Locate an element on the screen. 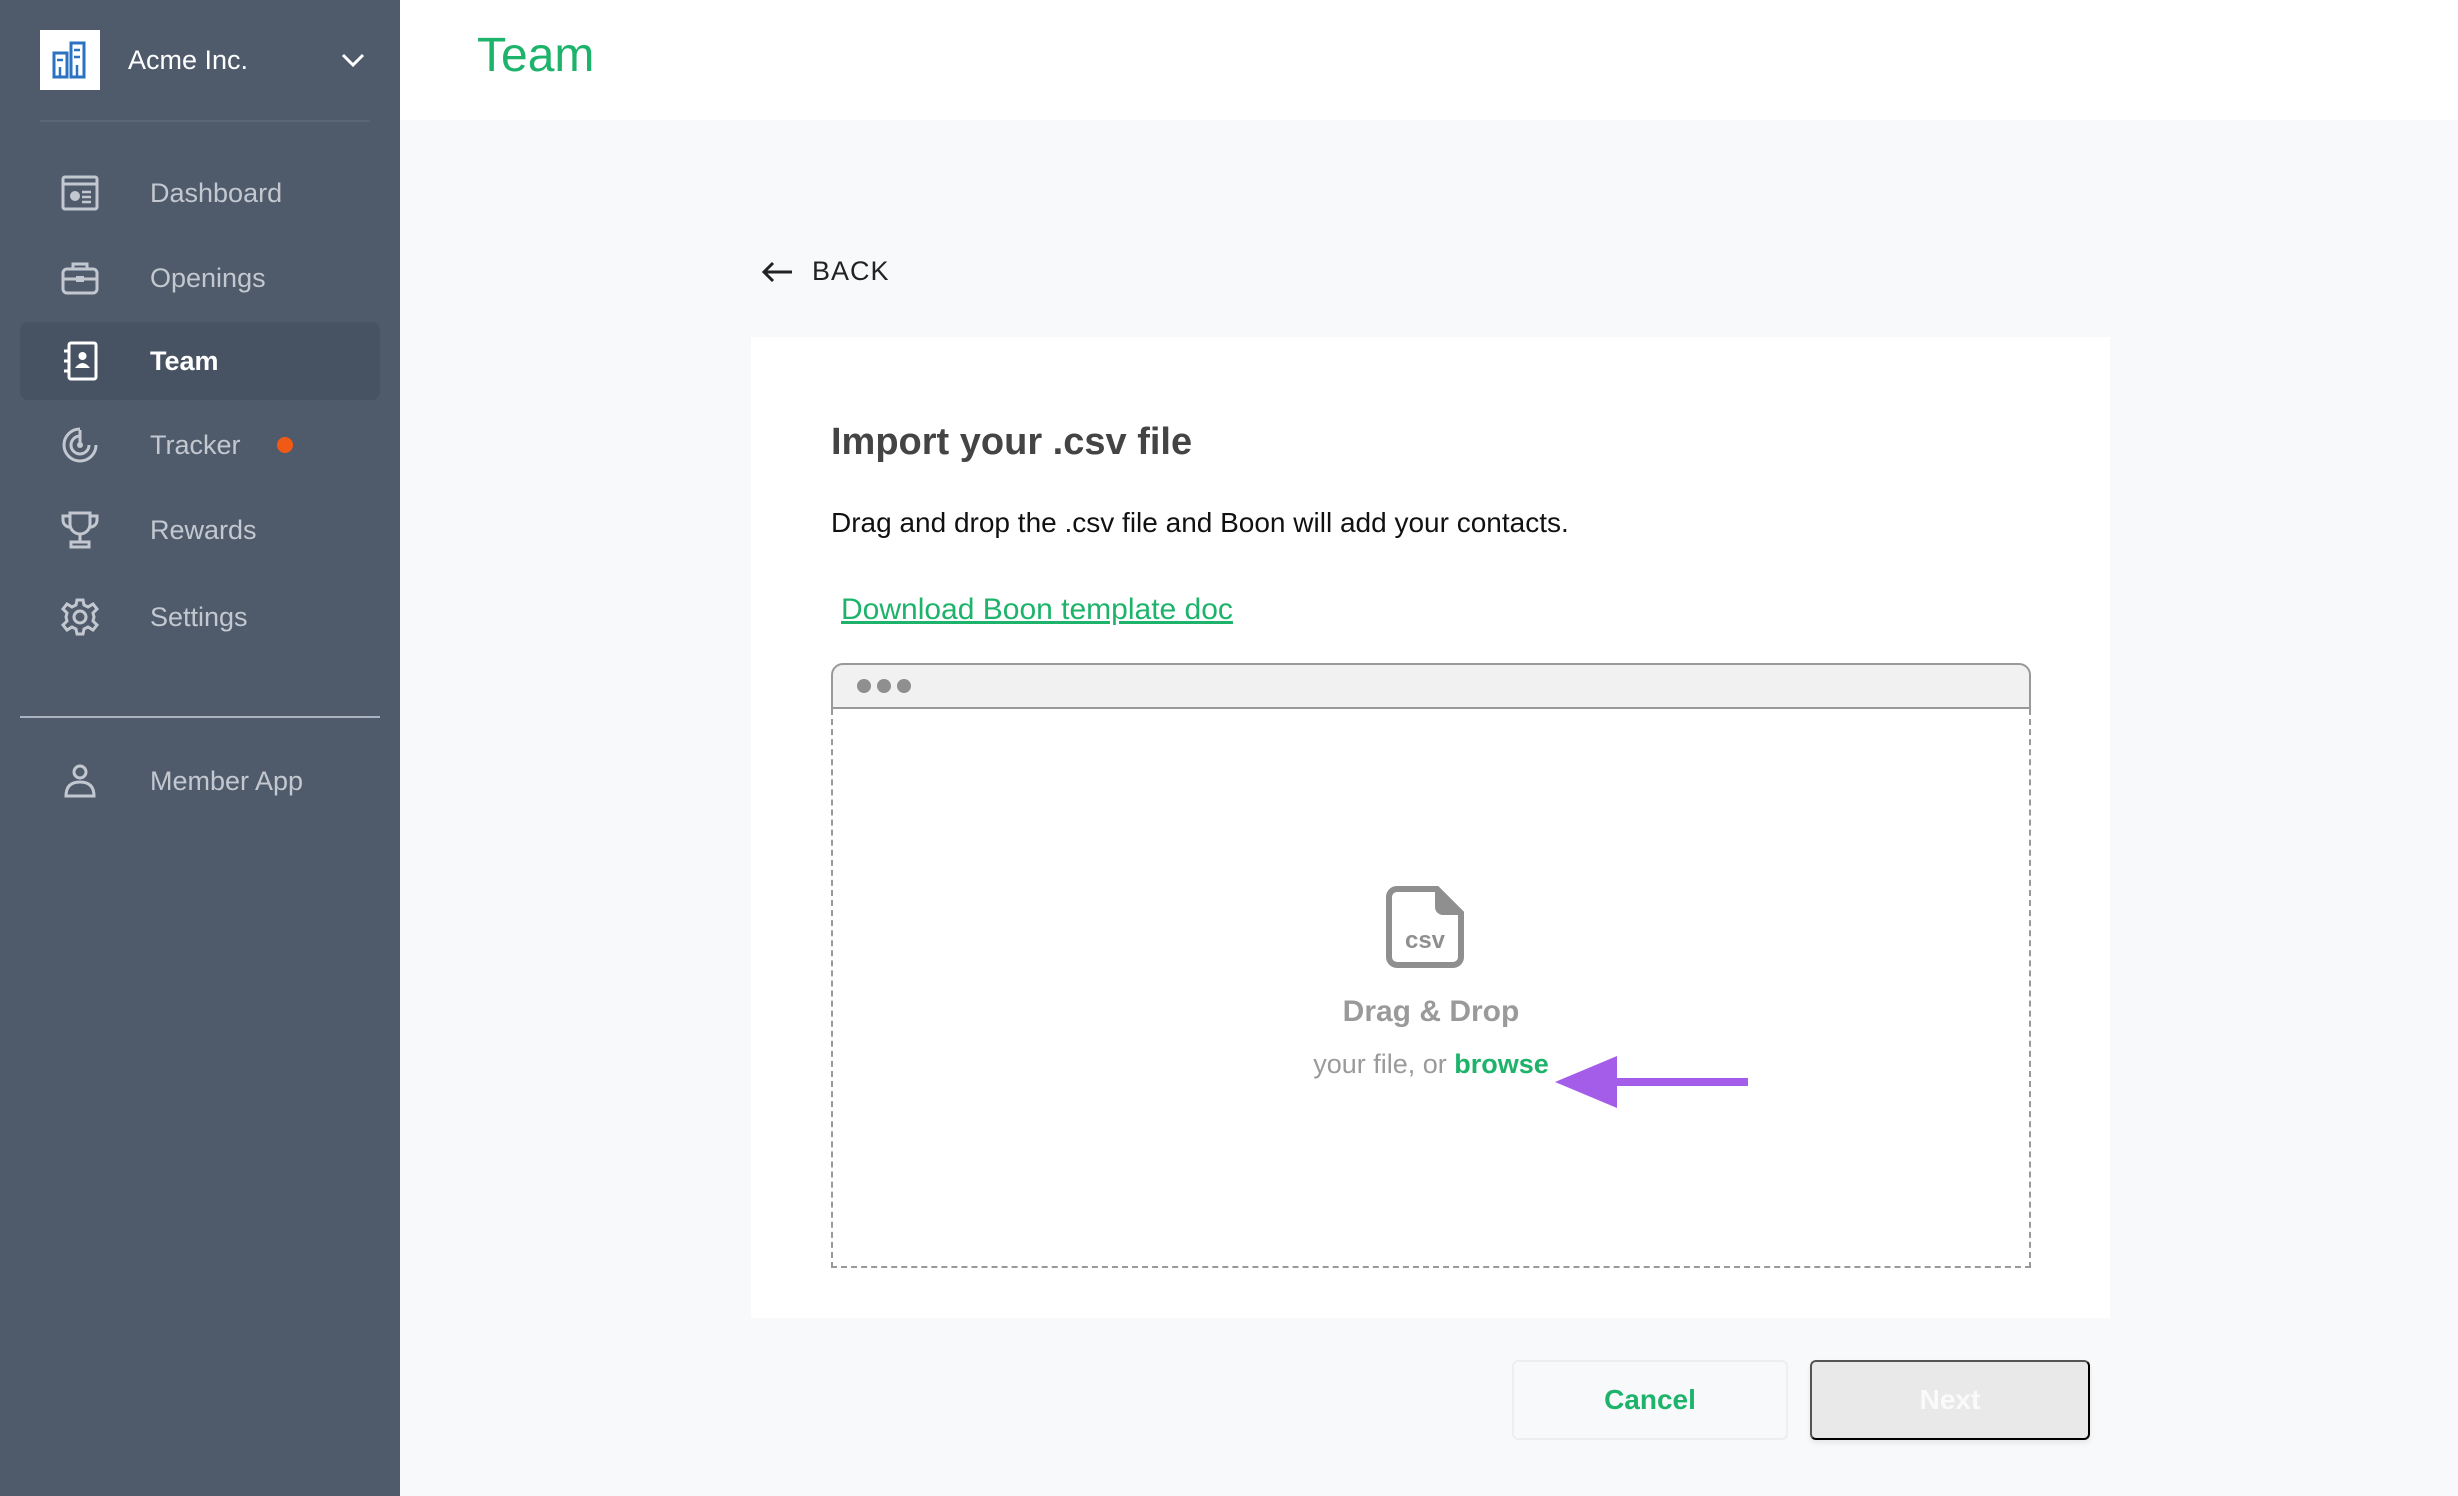 The height and width of the screenshot is (1496, 2458). sidebar-item-tracker: Tracker is located at coordinates (200, 445).